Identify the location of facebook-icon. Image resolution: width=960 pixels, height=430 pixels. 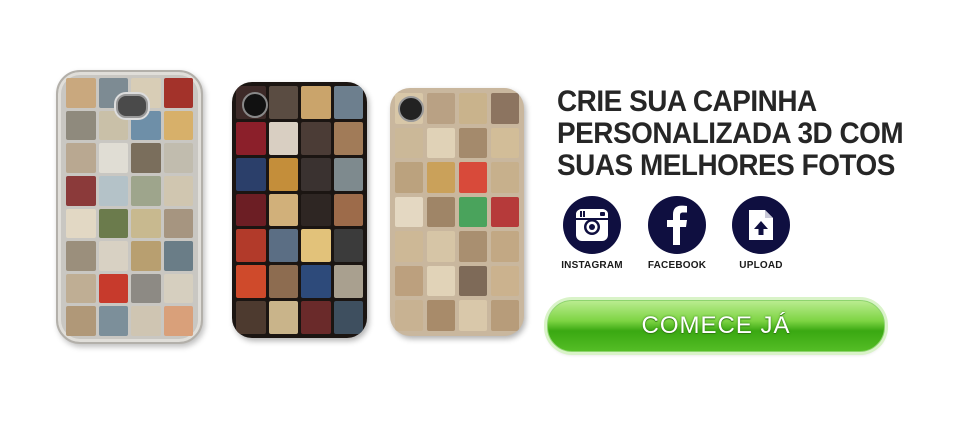
(677, 225).